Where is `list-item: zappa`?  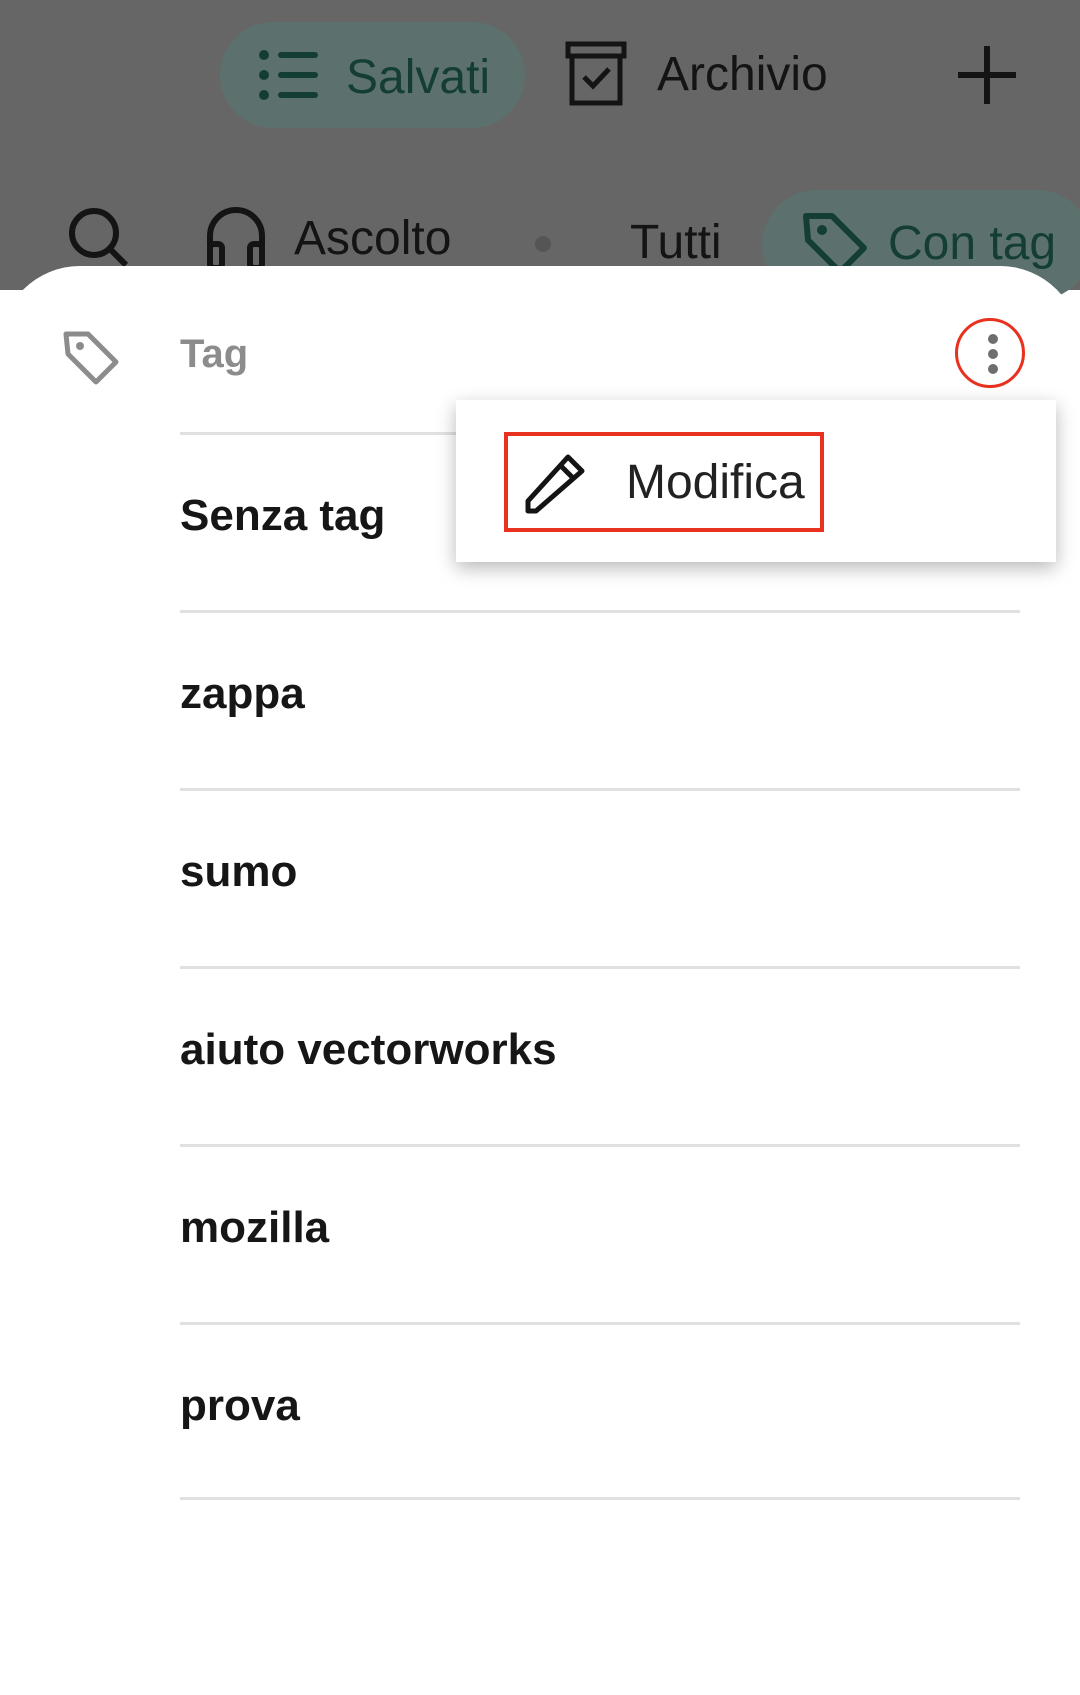 list-item: zappa is located at coordinates (600, 699).